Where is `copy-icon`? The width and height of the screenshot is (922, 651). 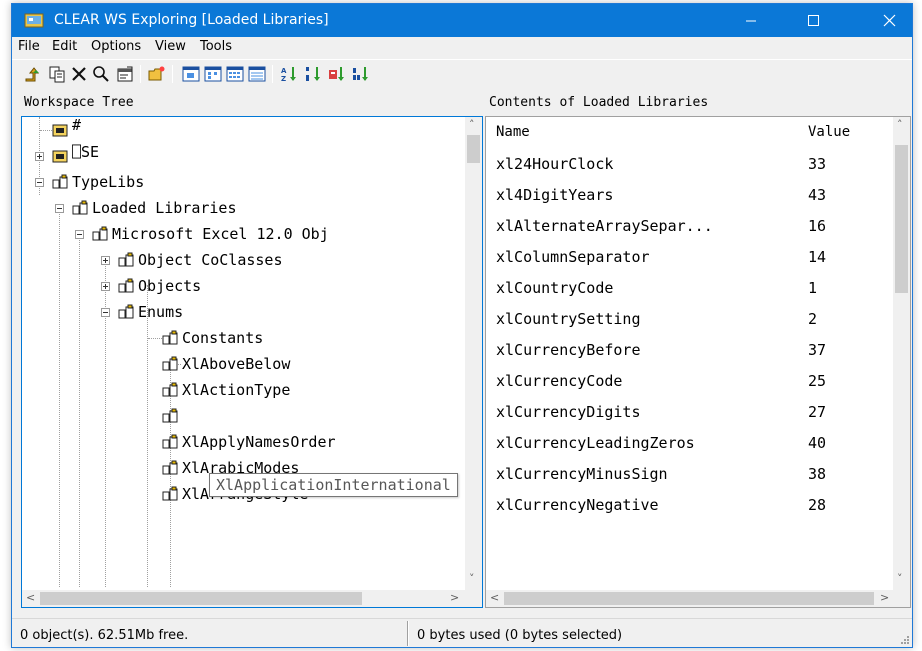 copy-icon is located at coordinates (57, 74).